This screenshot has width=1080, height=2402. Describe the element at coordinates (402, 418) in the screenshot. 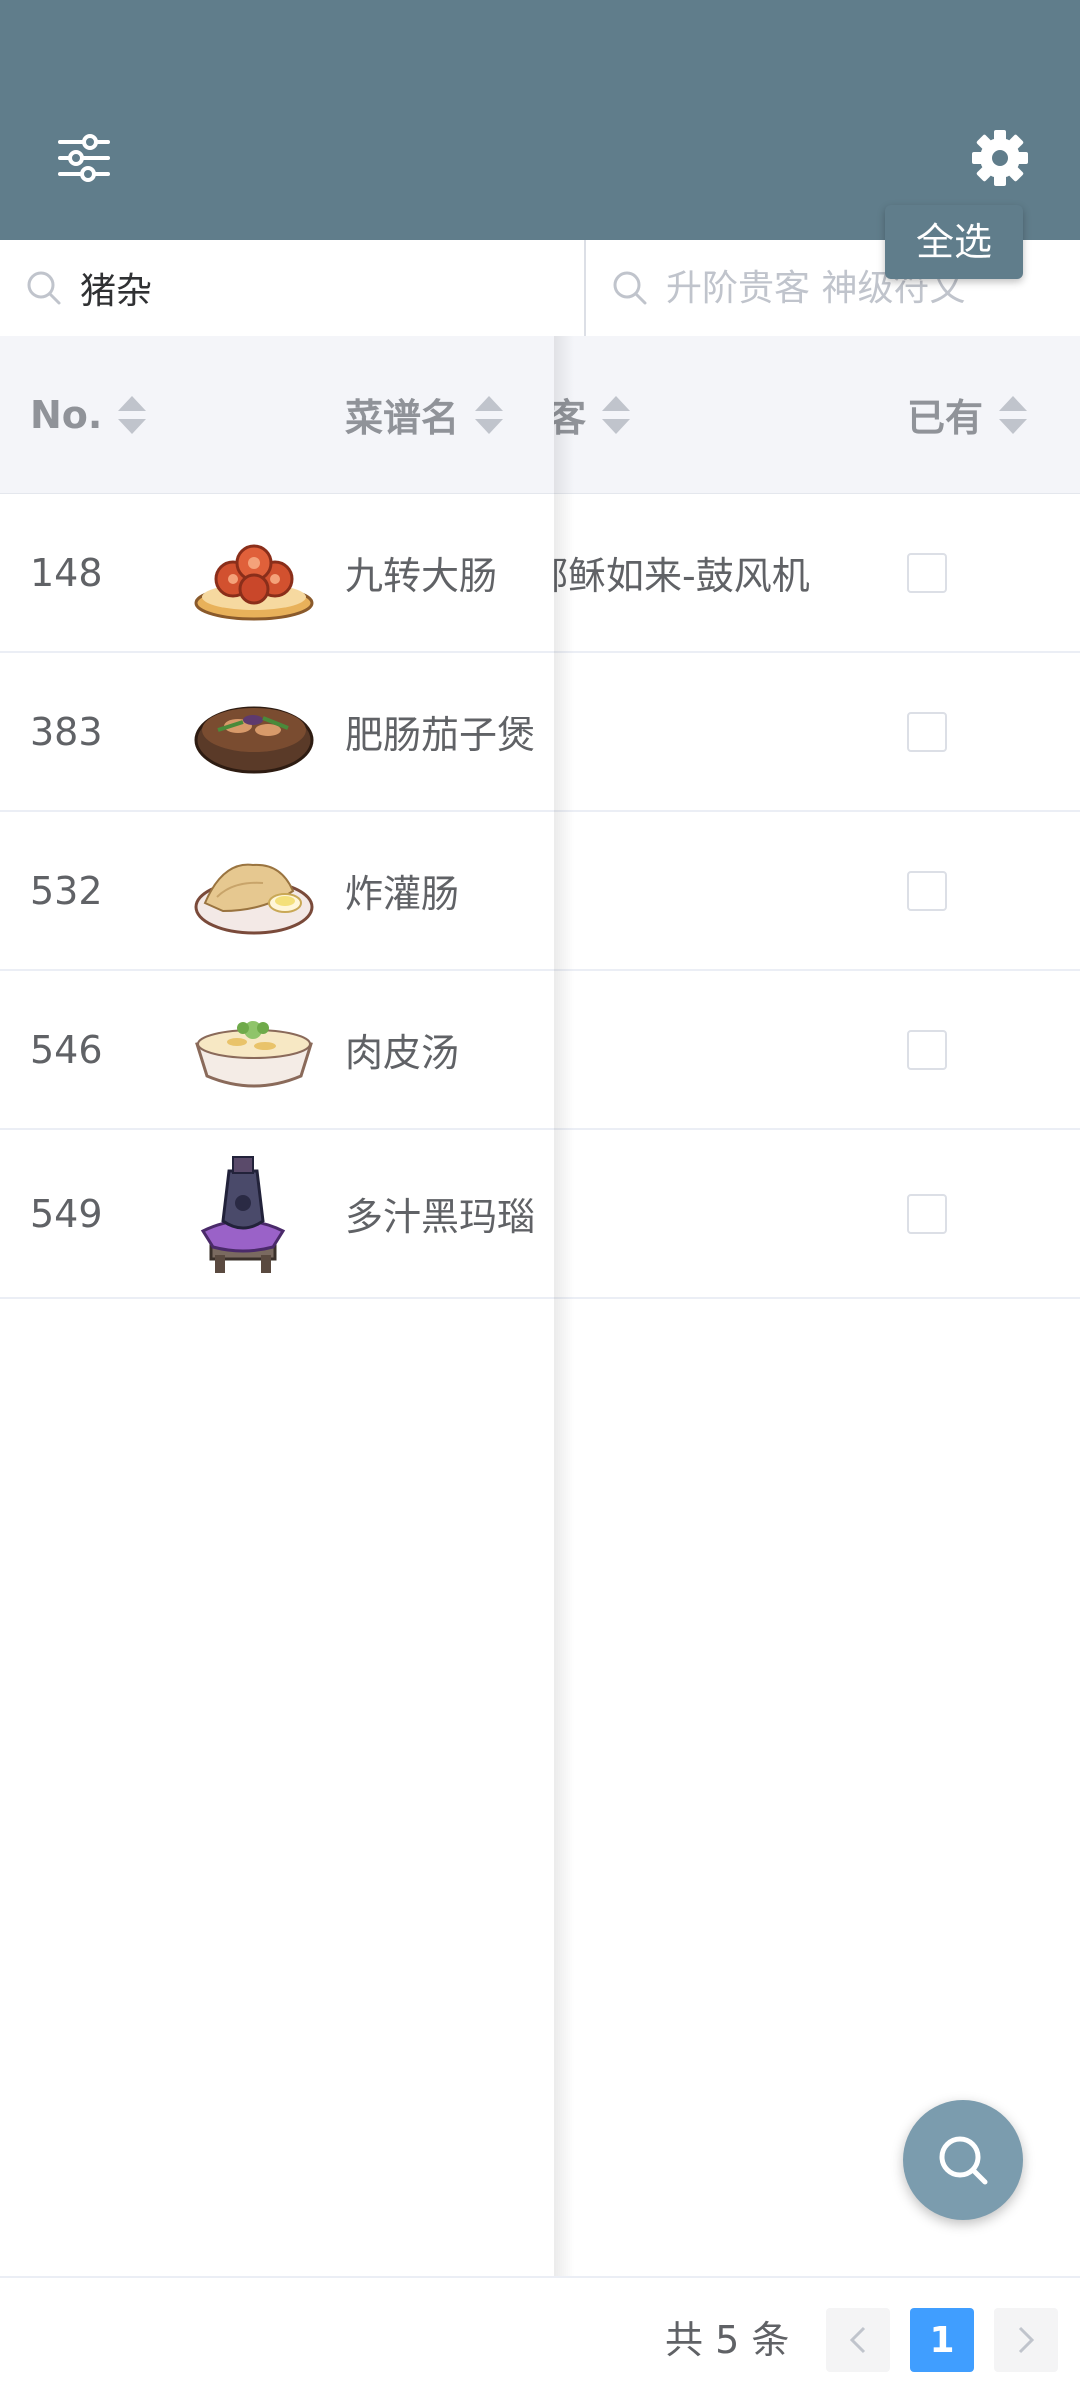

I see `column-header-name-label: 菜谱名` at that location.